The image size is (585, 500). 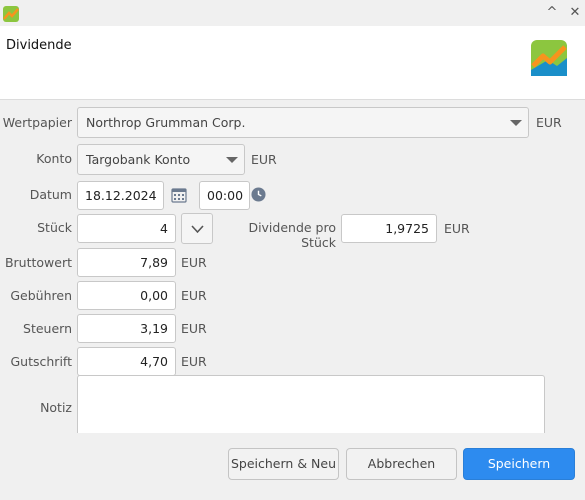 What do you see at coordinates (194, 328) in the screenshot?
I see `taxes-currency: EUR` at bounding box center [194, 328].